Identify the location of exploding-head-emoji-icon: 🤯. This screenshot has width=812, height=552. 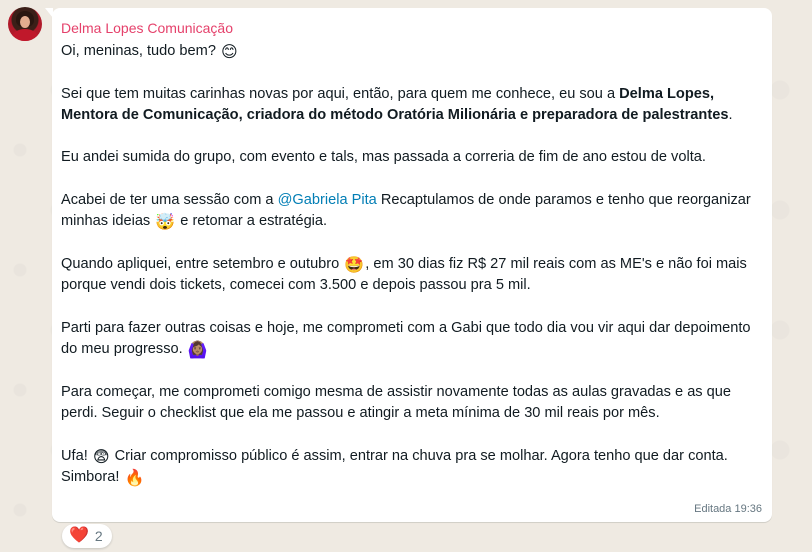
(165, 223).